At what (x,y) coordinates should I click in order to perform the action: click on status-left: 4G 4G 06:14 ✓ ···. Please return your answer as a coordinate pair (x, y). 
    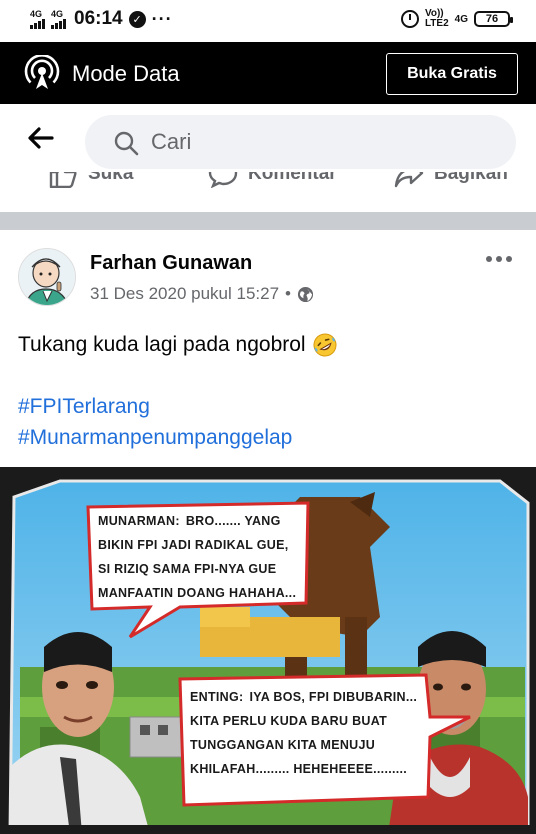
    Looking at the image, I should click on (101, 19).